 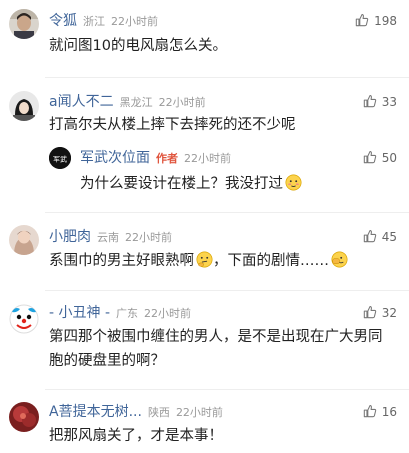 What do you see at coordinates (121, 261) in the screenshot?
I see `comment-text-part: 系围巾的男主好眼熟啊` at bounding box center [121, 261].